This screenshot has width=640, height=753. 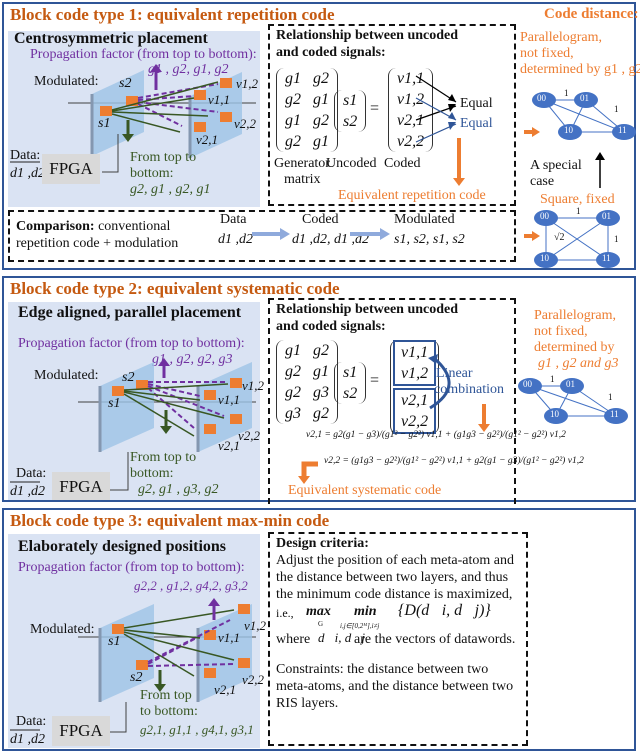 I want to click on edge-label-sqrt2: √2, so click(x=559, y=237).